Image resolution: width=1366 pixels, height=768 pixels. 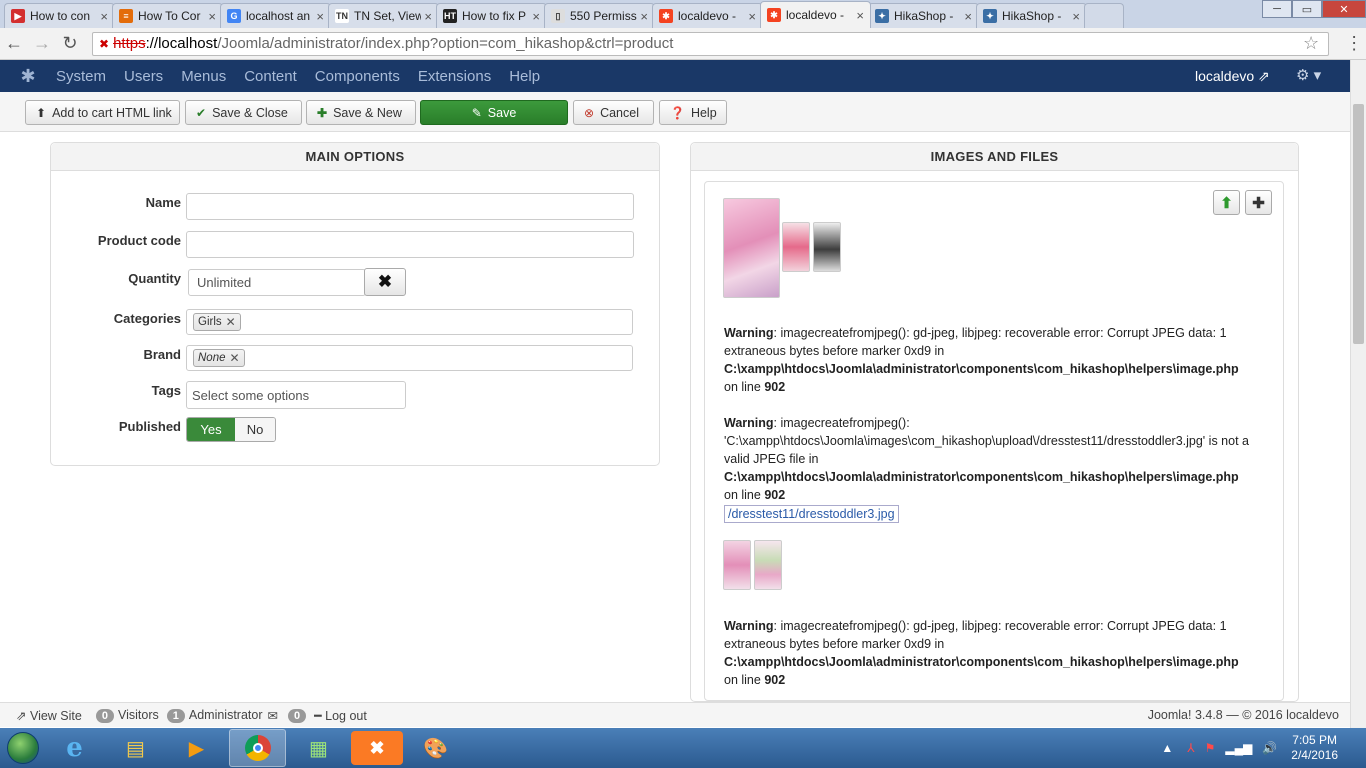 What do you see at coordinates (1232, 76) in the screenshot?
I see `site-name-link: localdevo ⇗` at bounding box center [1232, 76].